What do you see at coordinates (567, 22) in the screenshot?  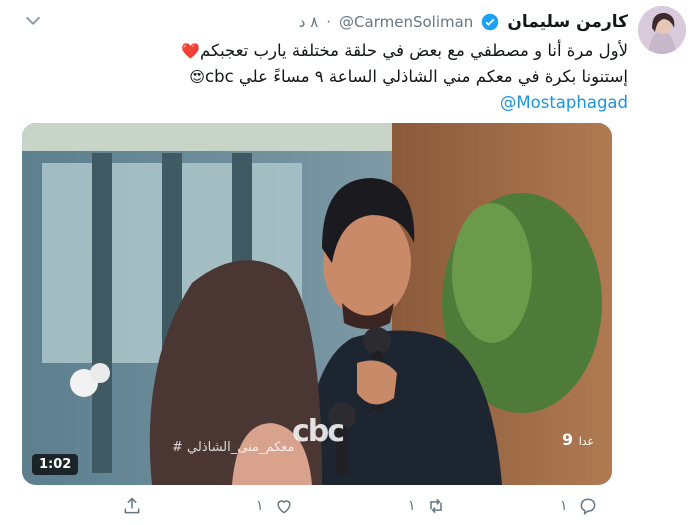 I see `display-name: كارمن سليمان` at bounding box center [567, 22].